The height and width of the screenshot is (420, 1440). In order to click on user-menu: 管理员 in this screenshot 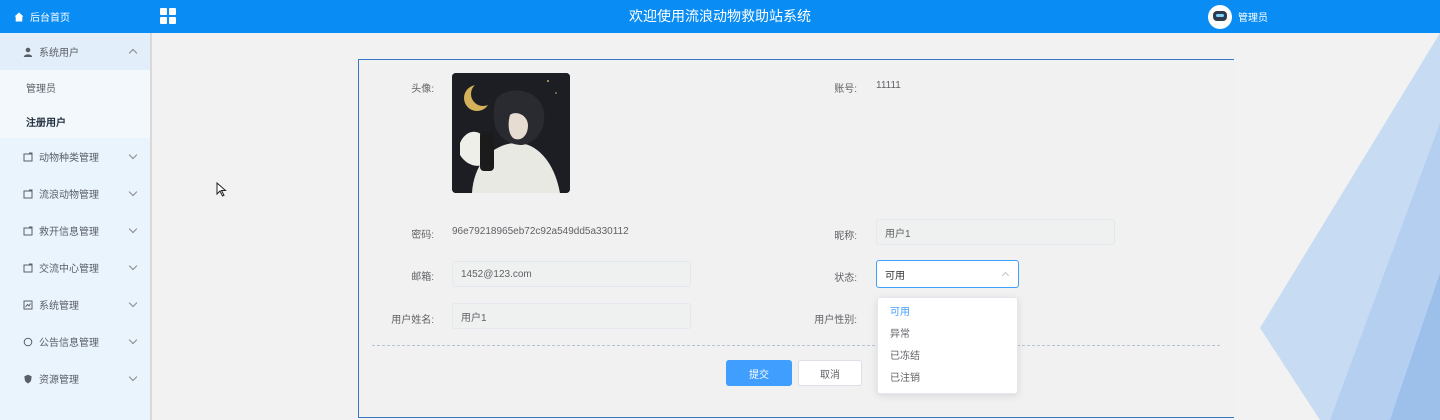, I will do `click(1238, 16)`.